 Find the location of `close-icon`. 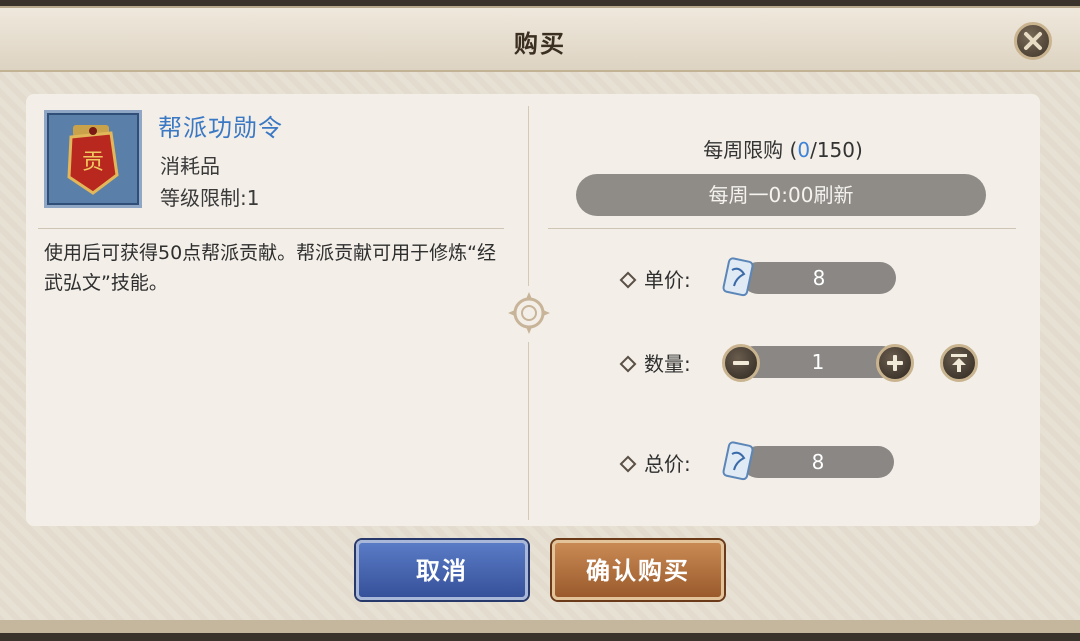

close-icon is located at coordinates (1033, 41).